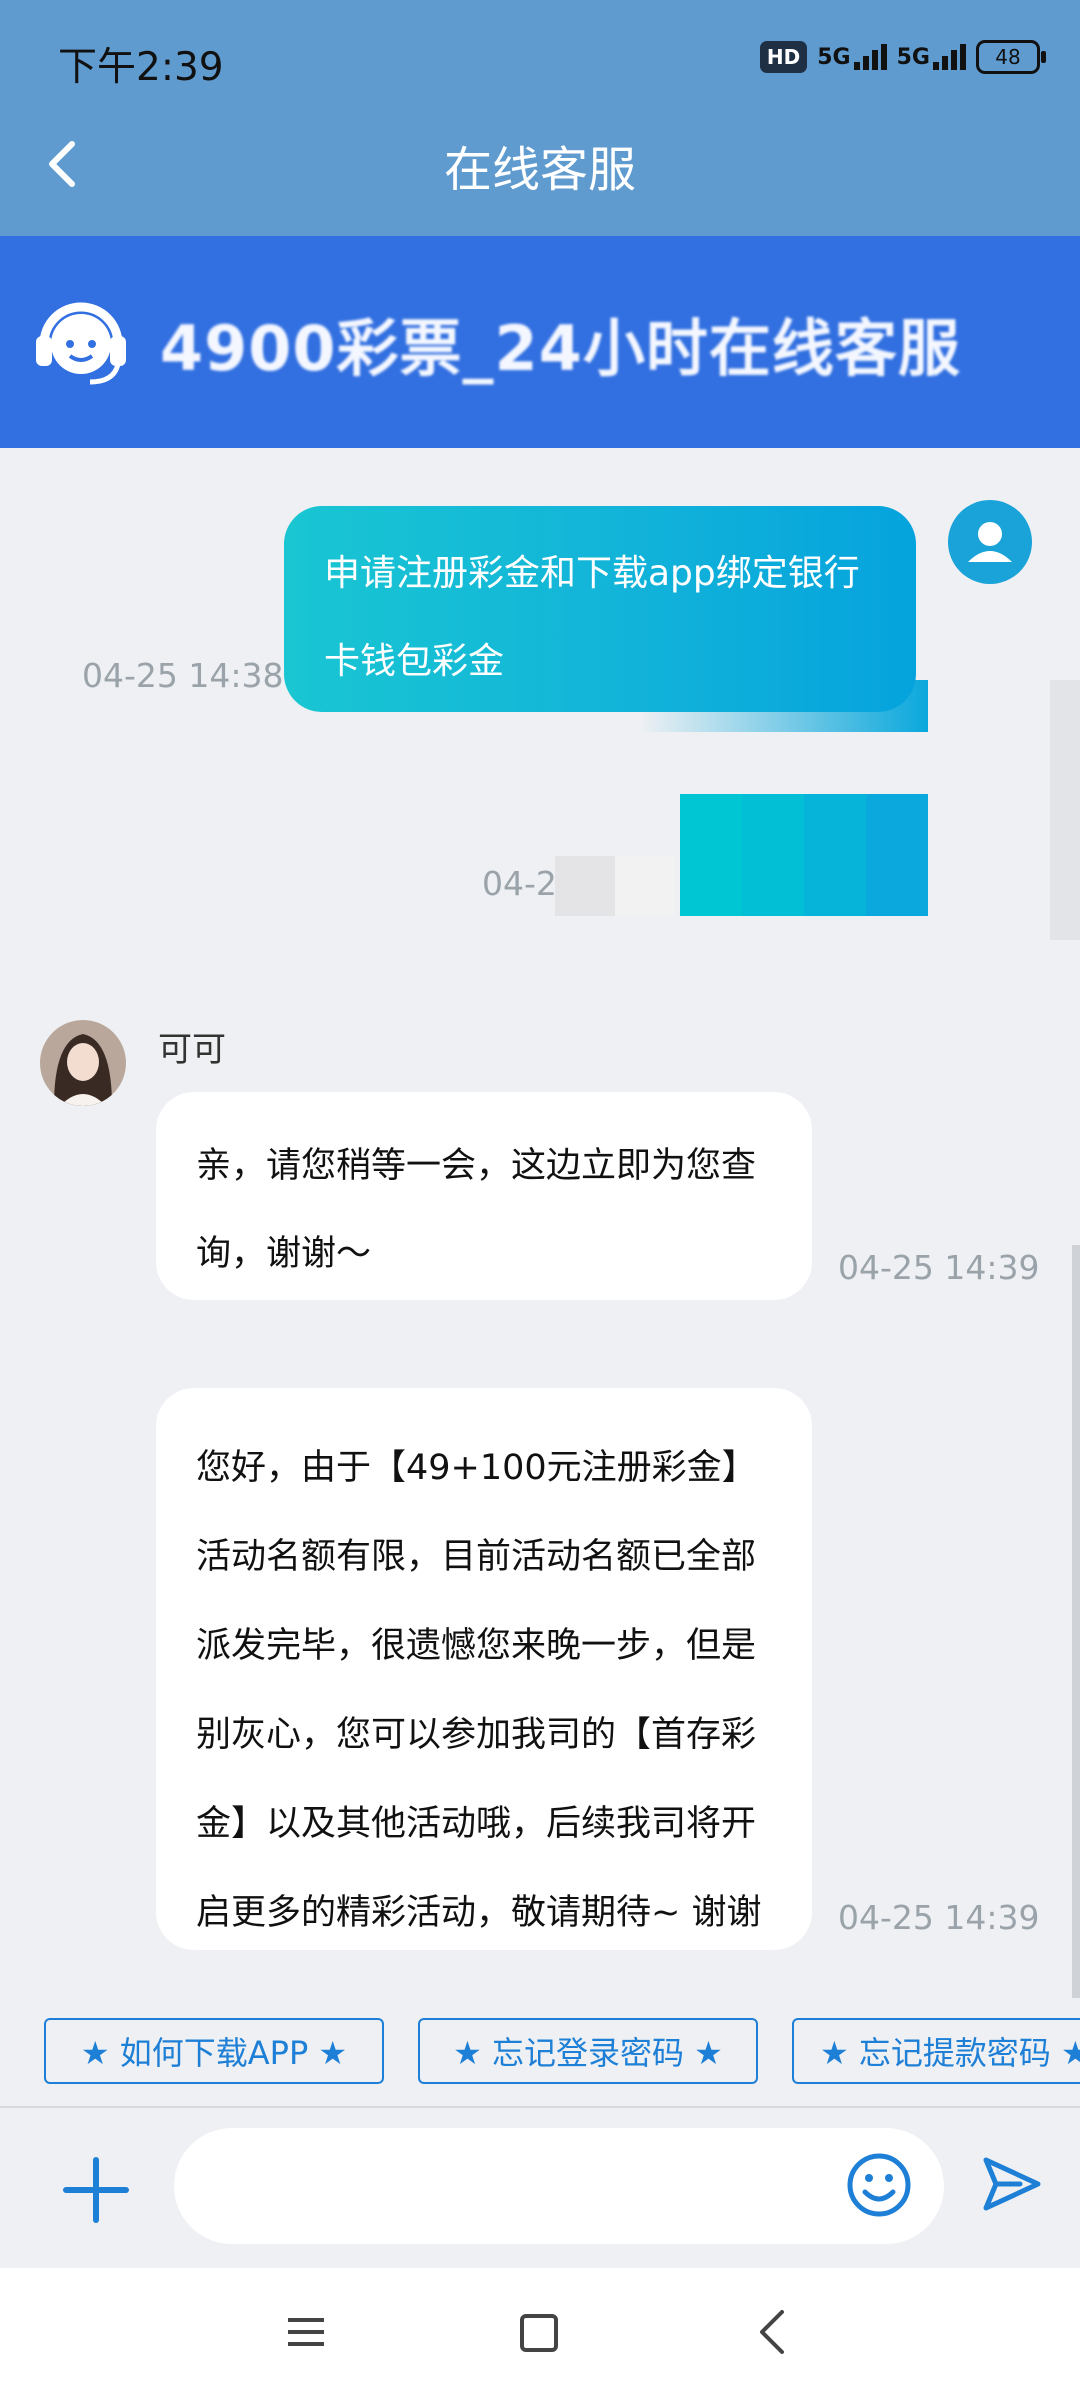 The image size is (1080, 2400). I want to click on agent-message-bubble: 亲，请您稍等一会，这边立即为您查询，谢谢～, so click(484, 1196).